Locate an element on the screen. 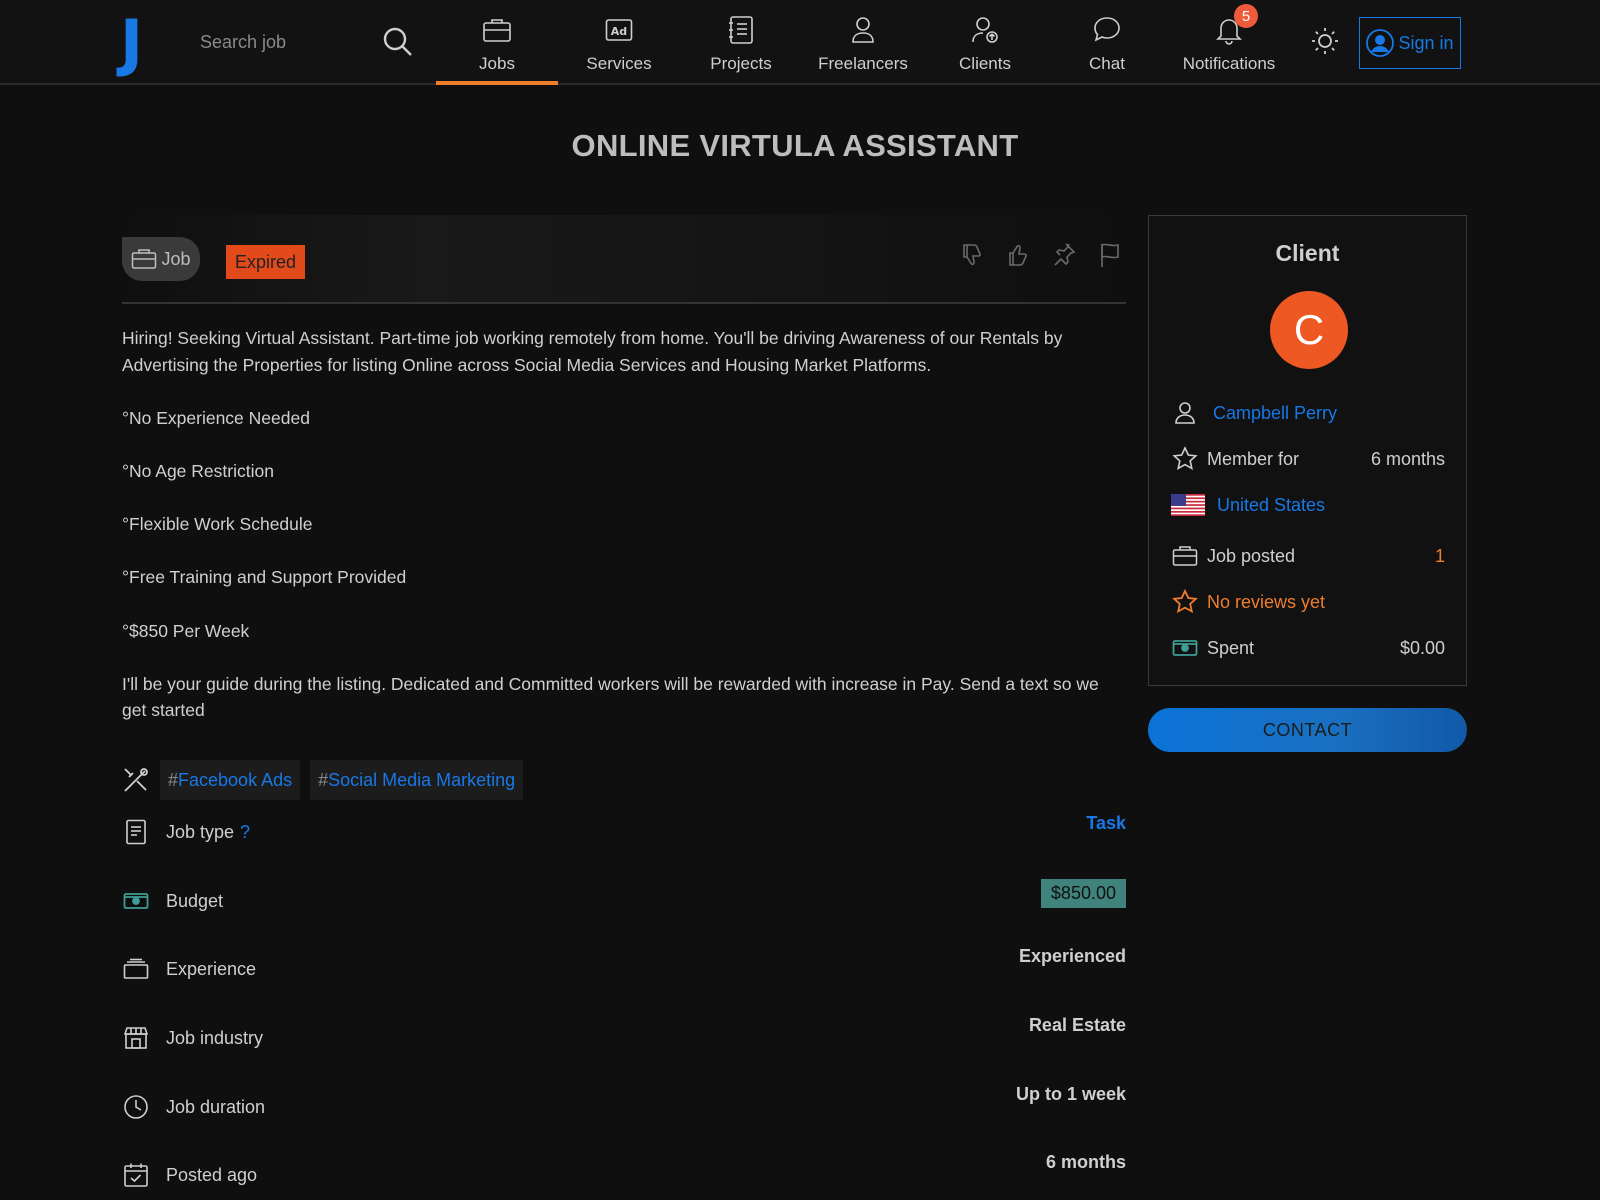 The width and height of the screenshot is (1600, 1200). job-type-help-link: ? is located at coordinates (245, 832).